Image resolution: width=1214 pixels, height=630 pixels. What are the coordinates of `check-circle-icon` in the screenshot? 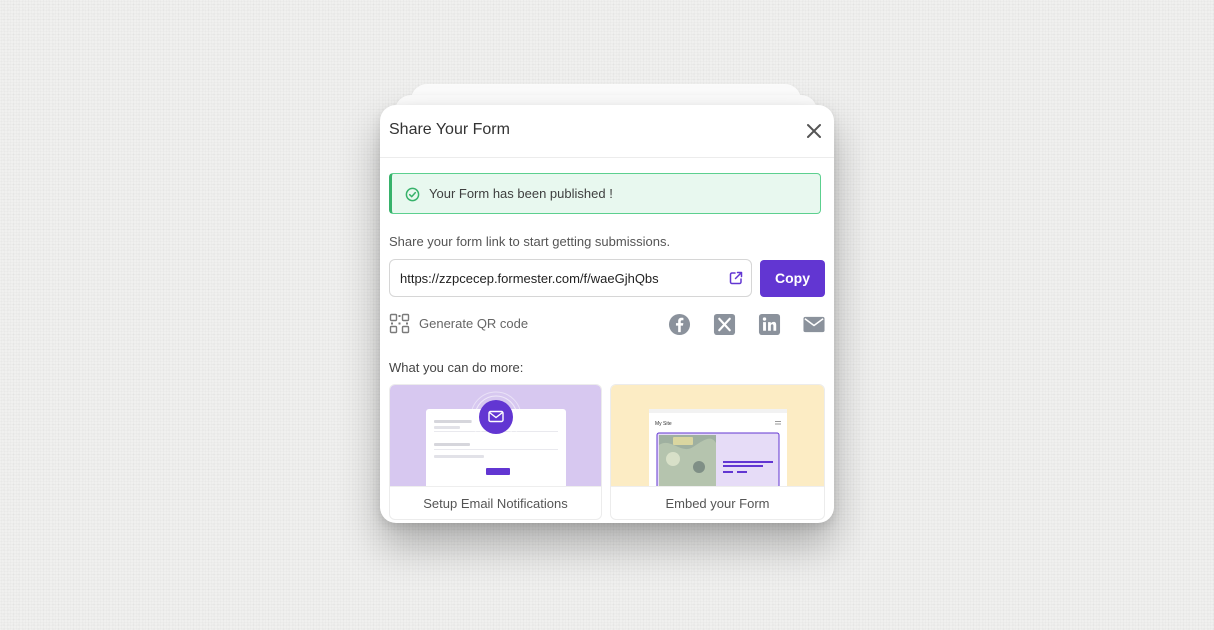 It's located at (412, 194).